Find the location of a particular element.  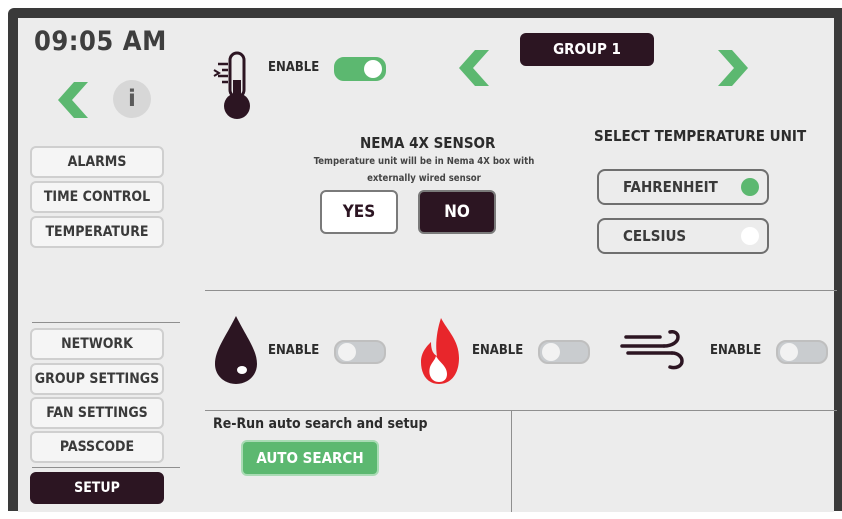

bottom-section-divider is located at coordinates (521, 410).